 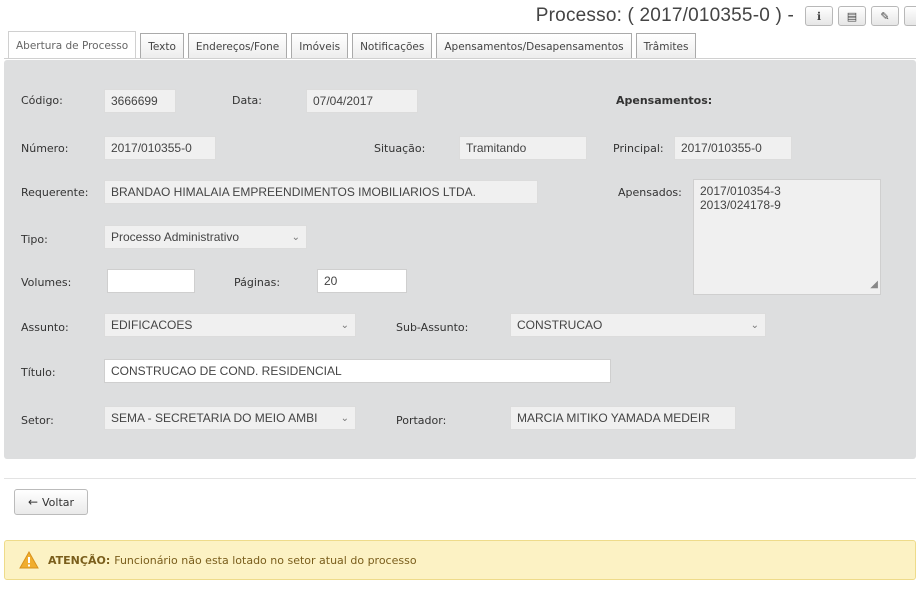 I want to click on tipo-select: Processo Administrativo ⌄, so click(x=205, y=237).